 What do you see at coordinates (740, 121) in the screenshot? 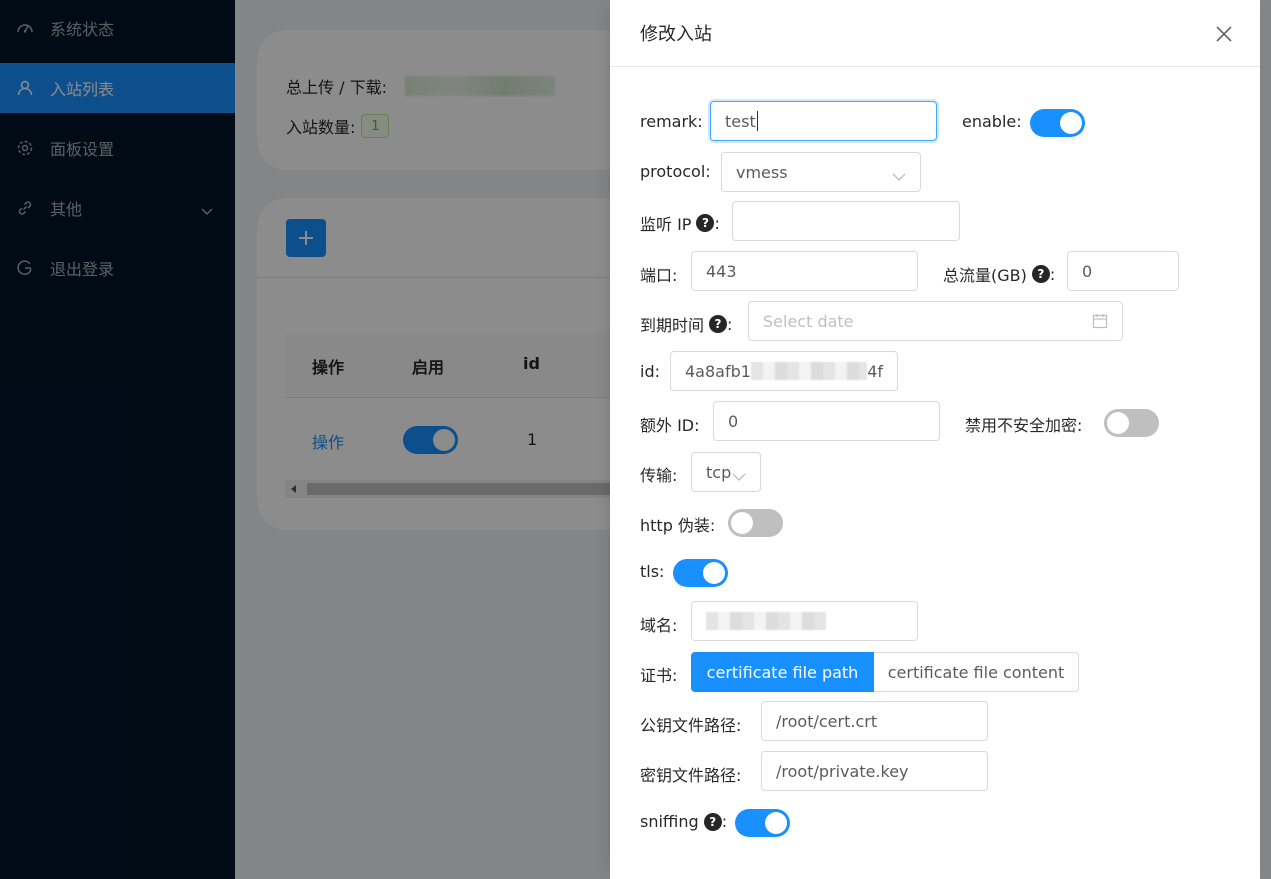
I see `remark-value: test` at bounding box center [740, 121].